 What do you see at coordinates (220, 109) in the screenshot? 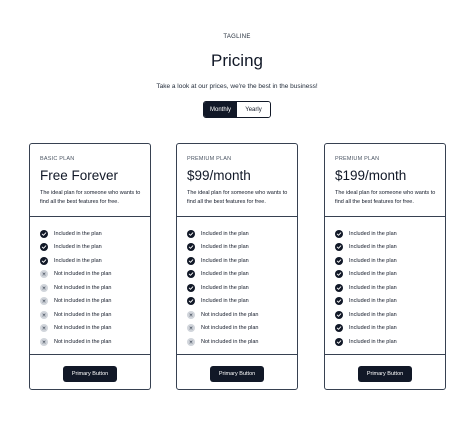
I see `toggle-option-monthly: Monthly` at bounding box center [220, 109].